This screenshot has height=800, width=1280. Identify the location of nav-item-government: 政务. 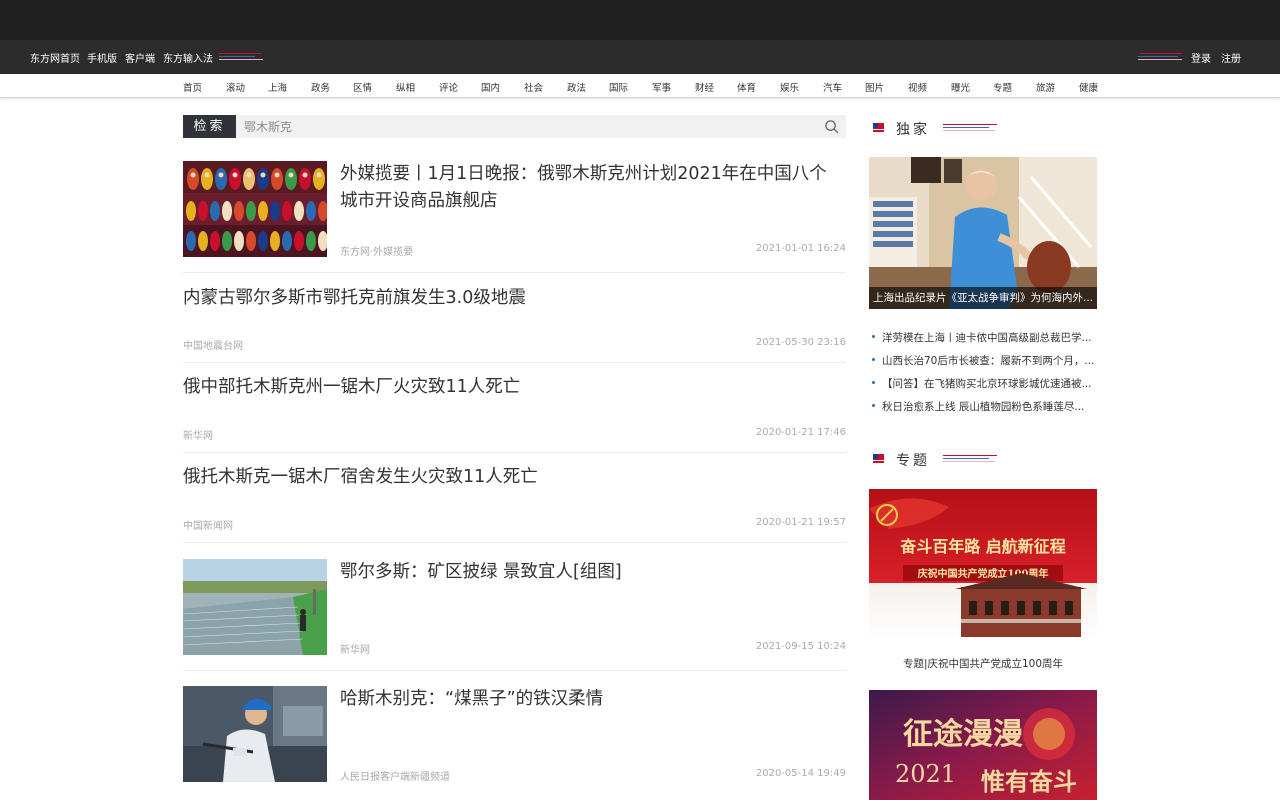
(320, 87).